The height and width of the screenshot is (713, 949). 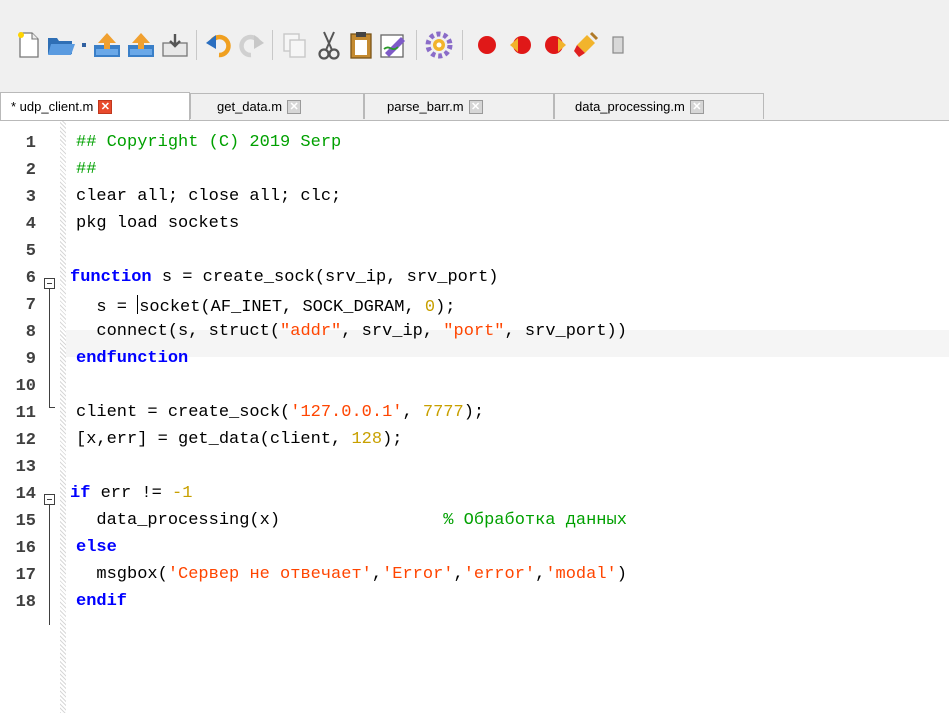 I want to click on code-text: , srv_port)), so click(x=565, y=331).